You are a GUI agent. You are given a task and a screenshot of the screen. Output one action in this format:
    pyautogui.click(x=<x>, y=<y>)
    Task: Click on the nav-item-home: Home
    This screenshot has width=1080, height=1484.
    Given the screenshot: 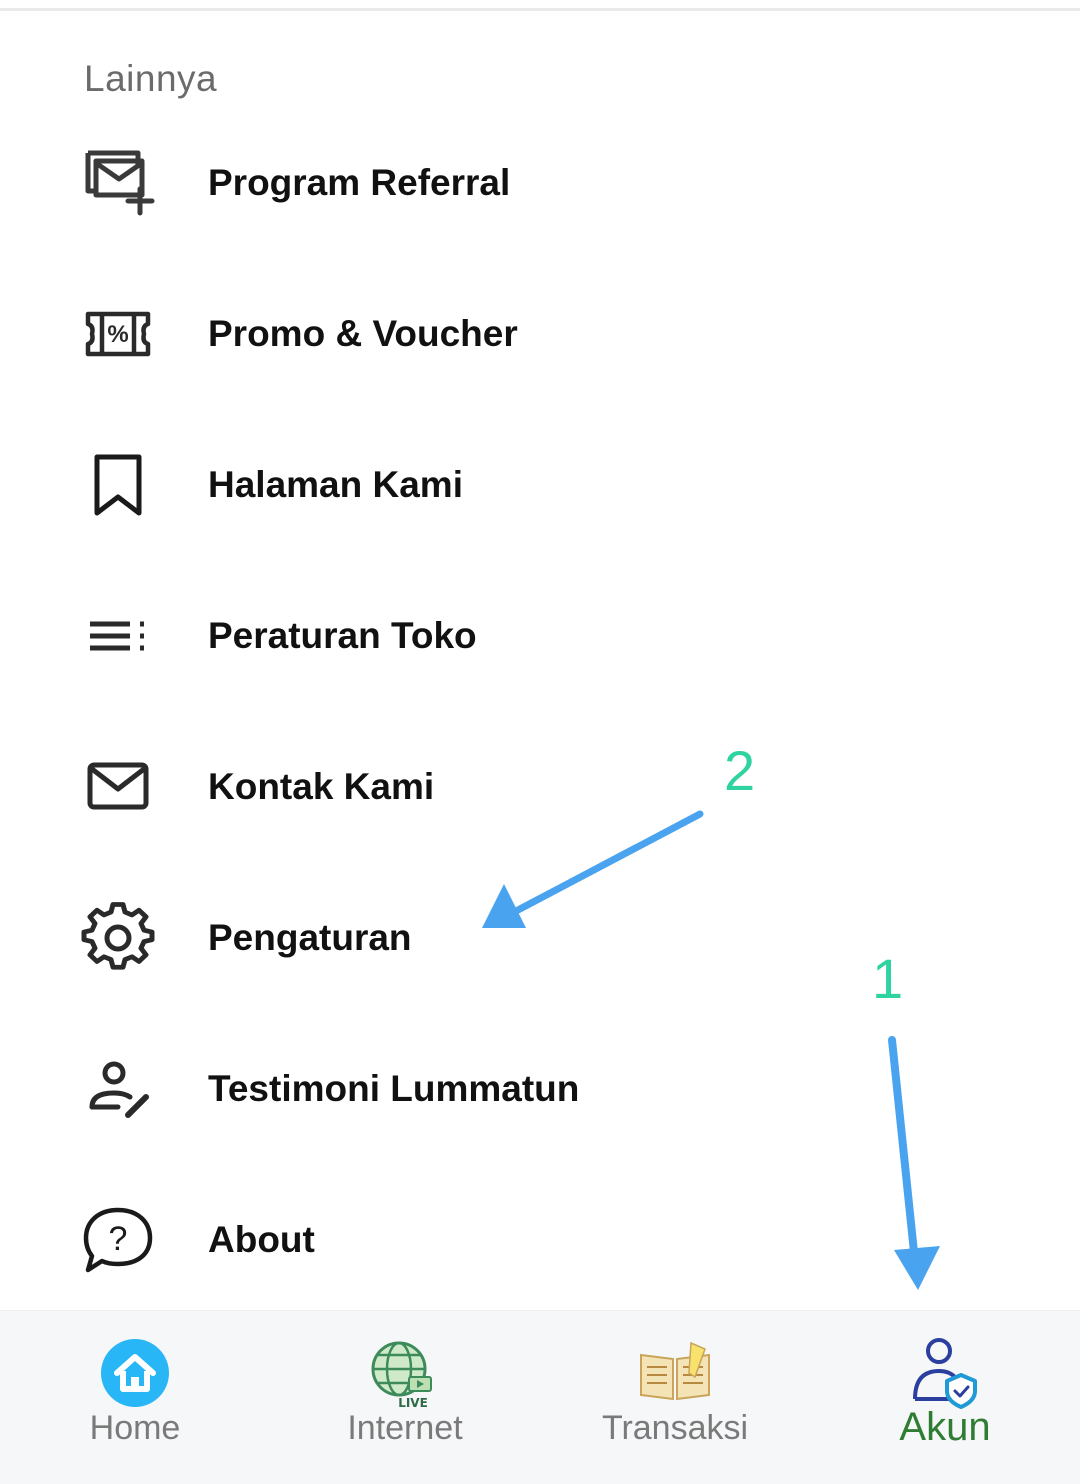 What is the action you would take?
    pyautogui.click(x=135, y=1397)
    